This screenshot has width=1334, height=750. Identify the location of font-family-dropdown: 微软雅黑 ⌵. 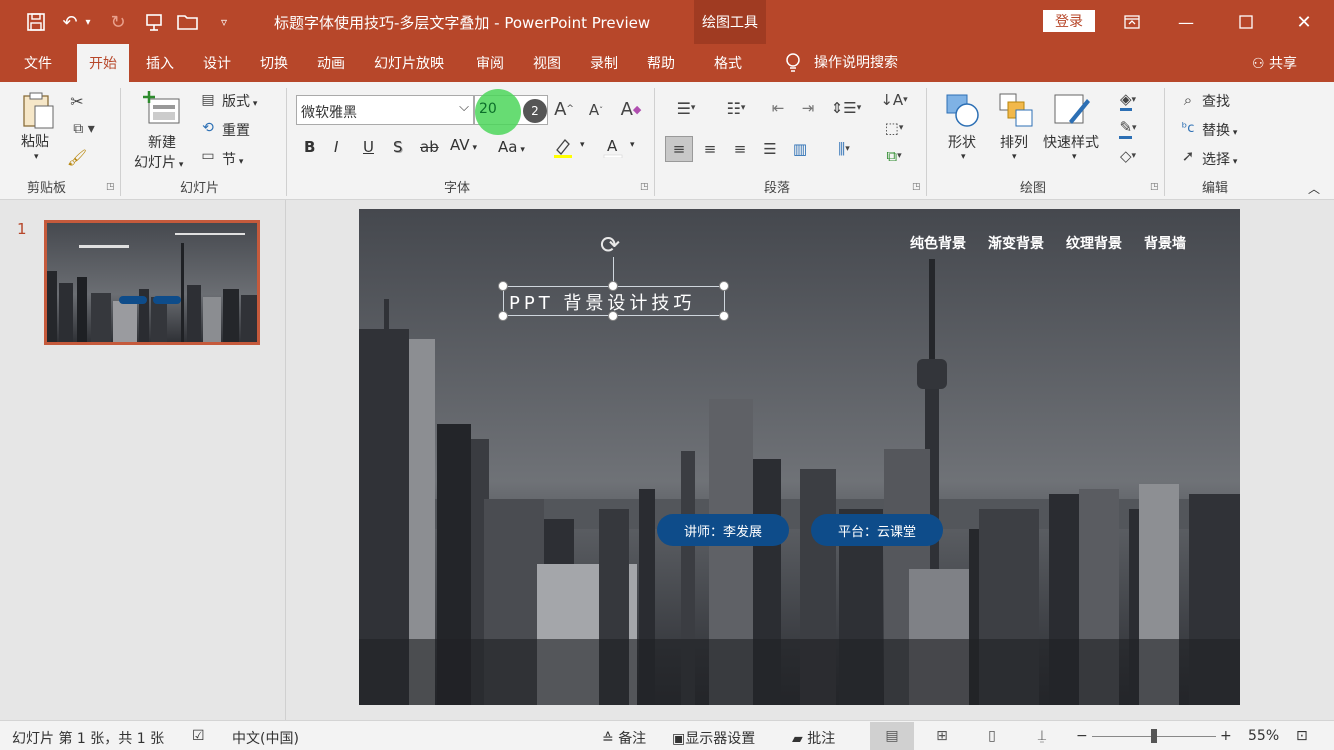
(385, 110).